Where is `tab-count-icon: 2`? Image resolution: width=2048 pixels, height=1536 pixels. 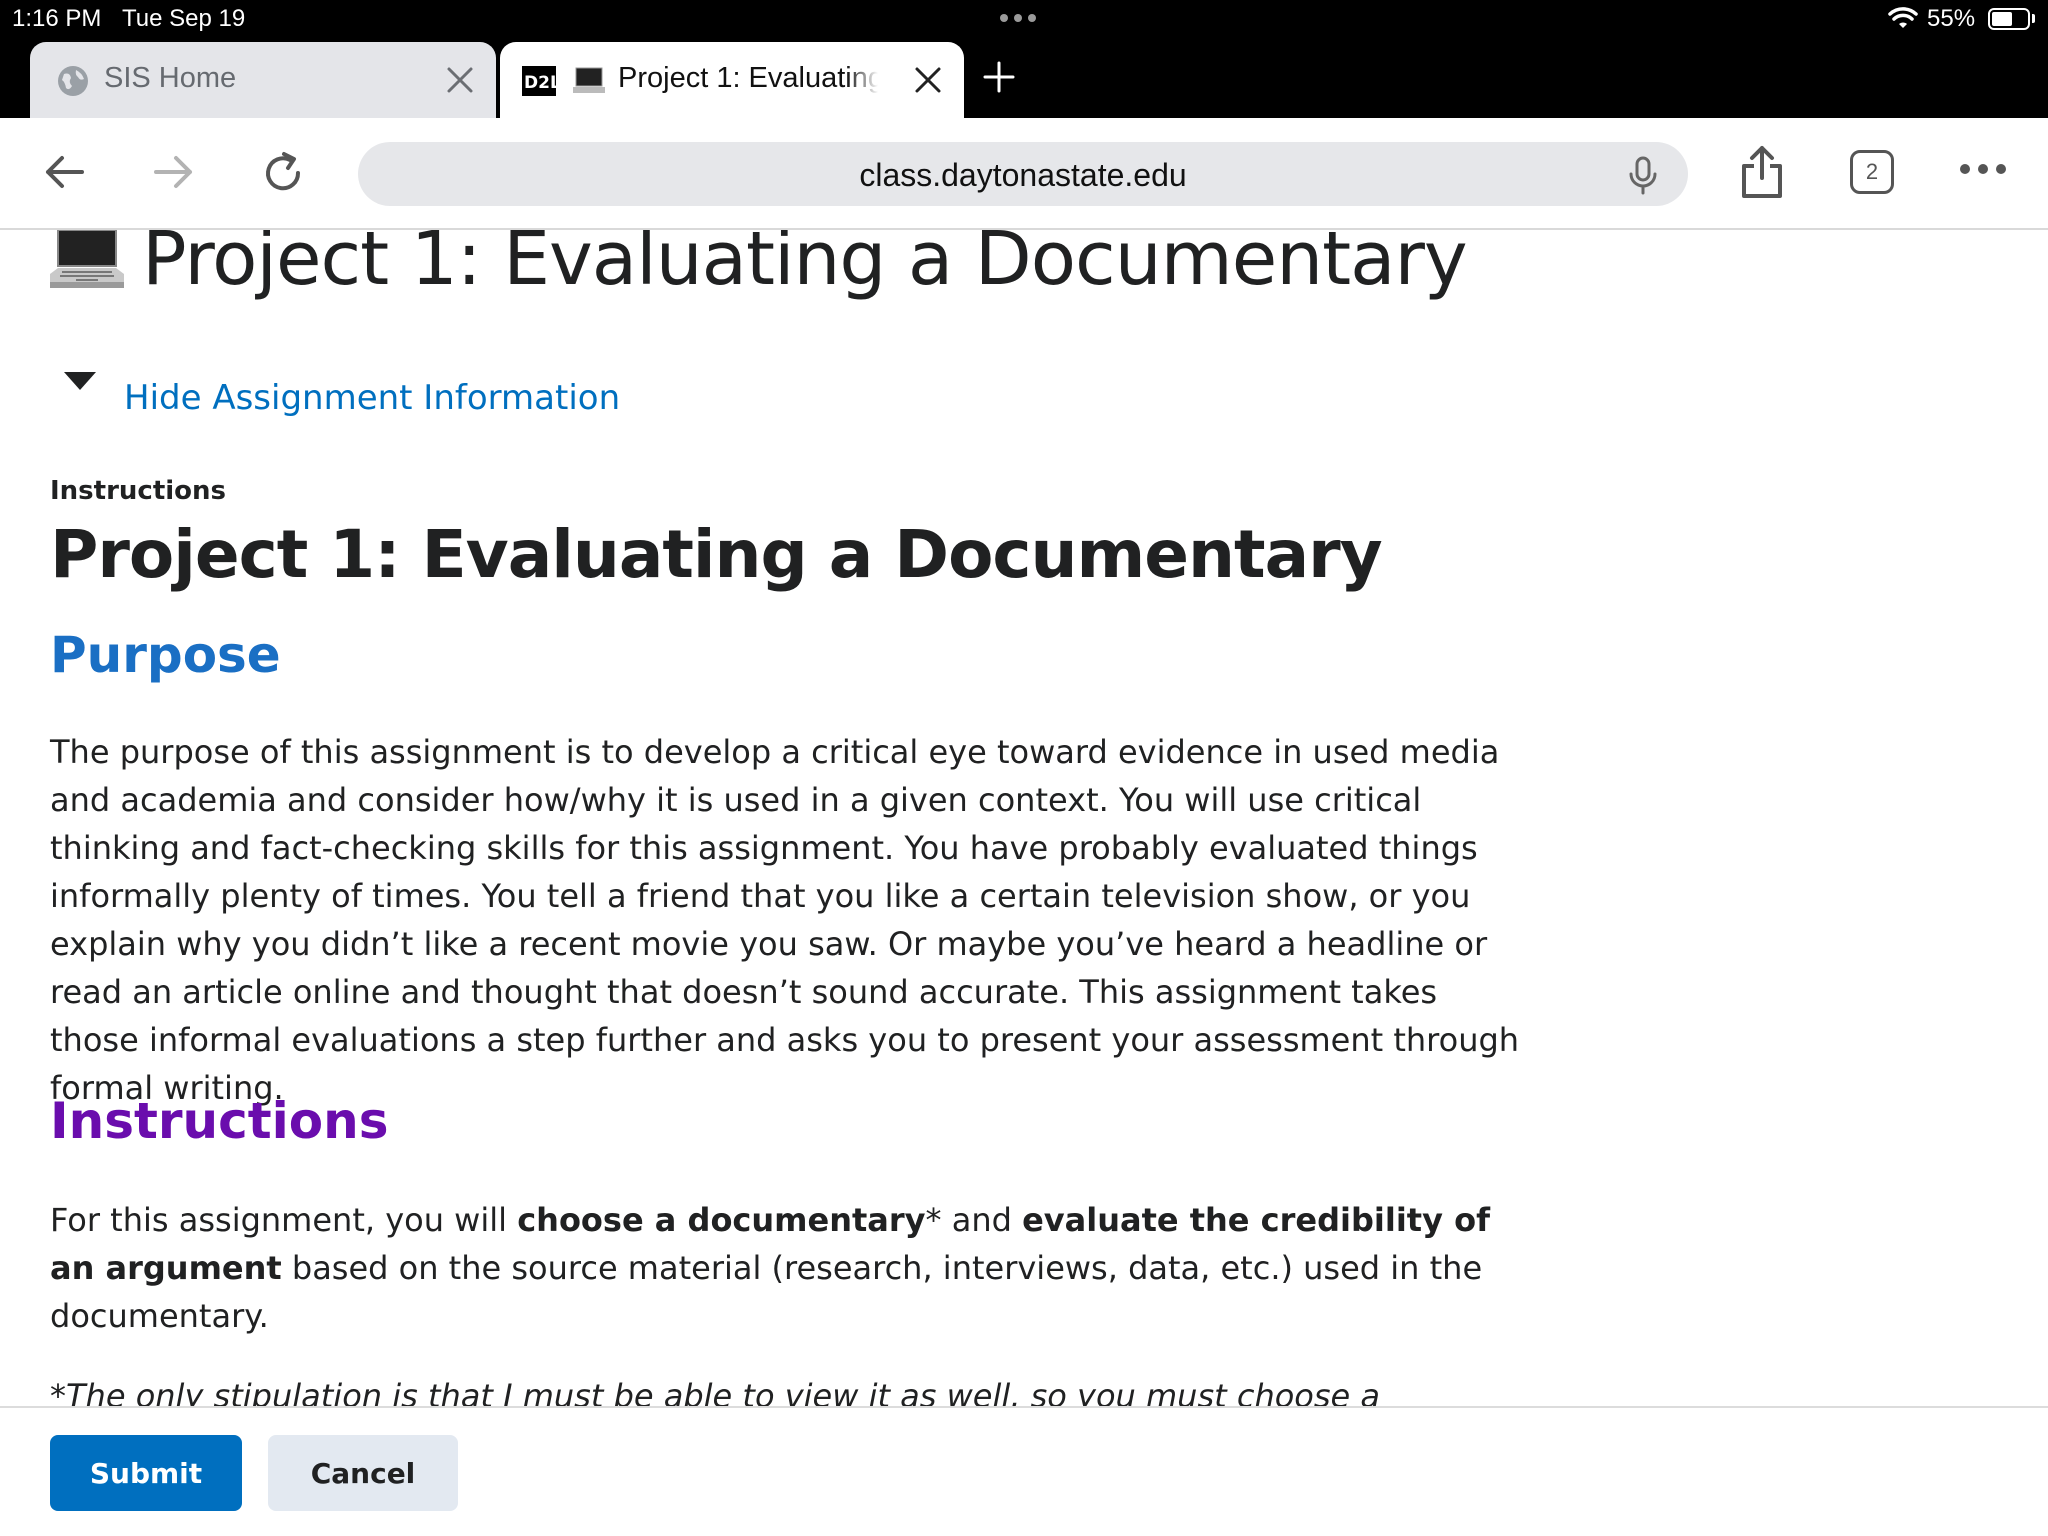 tab-count-icon: 2 is located at coordinates (1872, 172).